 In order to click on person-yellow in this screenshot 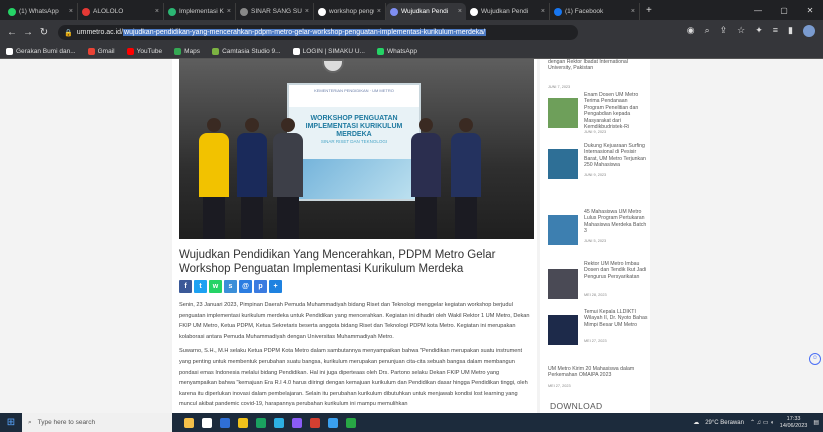, I will do `click(214, 178)`.